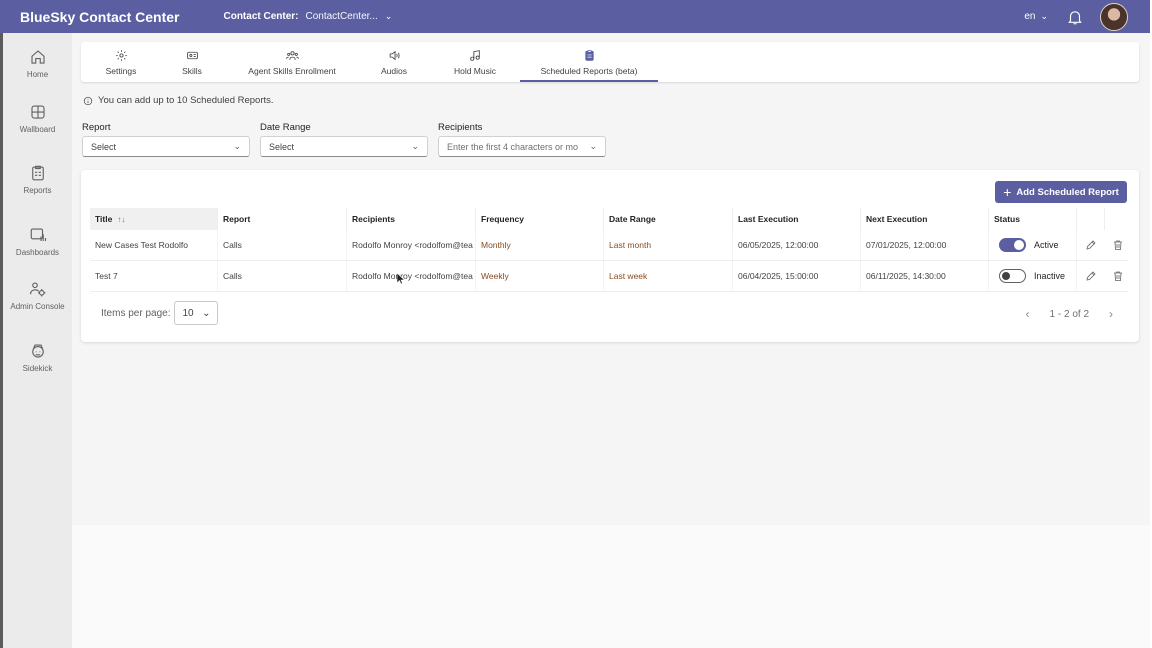  I want to click on items-per-page-select: 10 ⌄, so click(196, 313).